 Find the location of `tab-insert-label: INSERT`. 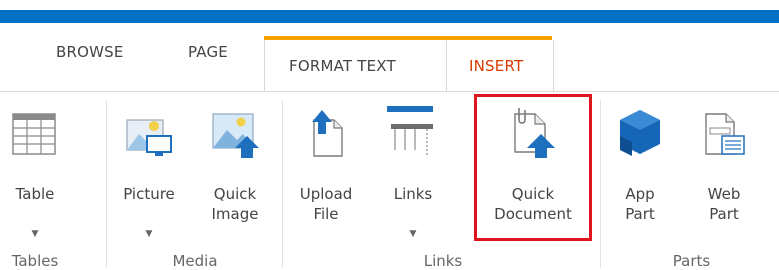

tab-insert-label: INSERT is located at coordinates (496, 66).